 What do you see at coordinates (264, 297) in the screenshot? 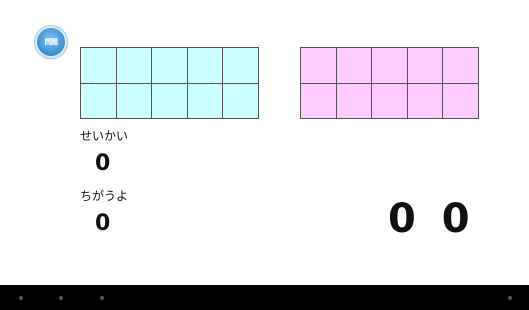
I see `system-nav-bar` at bounding box center [264, 297].